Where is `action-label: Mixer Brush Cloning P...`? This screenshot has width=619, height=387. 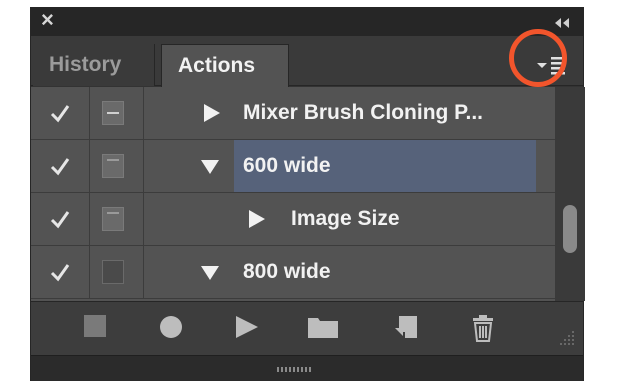
action-label: Mixer Brush Cloning P... is located at coordinates (363, 112).